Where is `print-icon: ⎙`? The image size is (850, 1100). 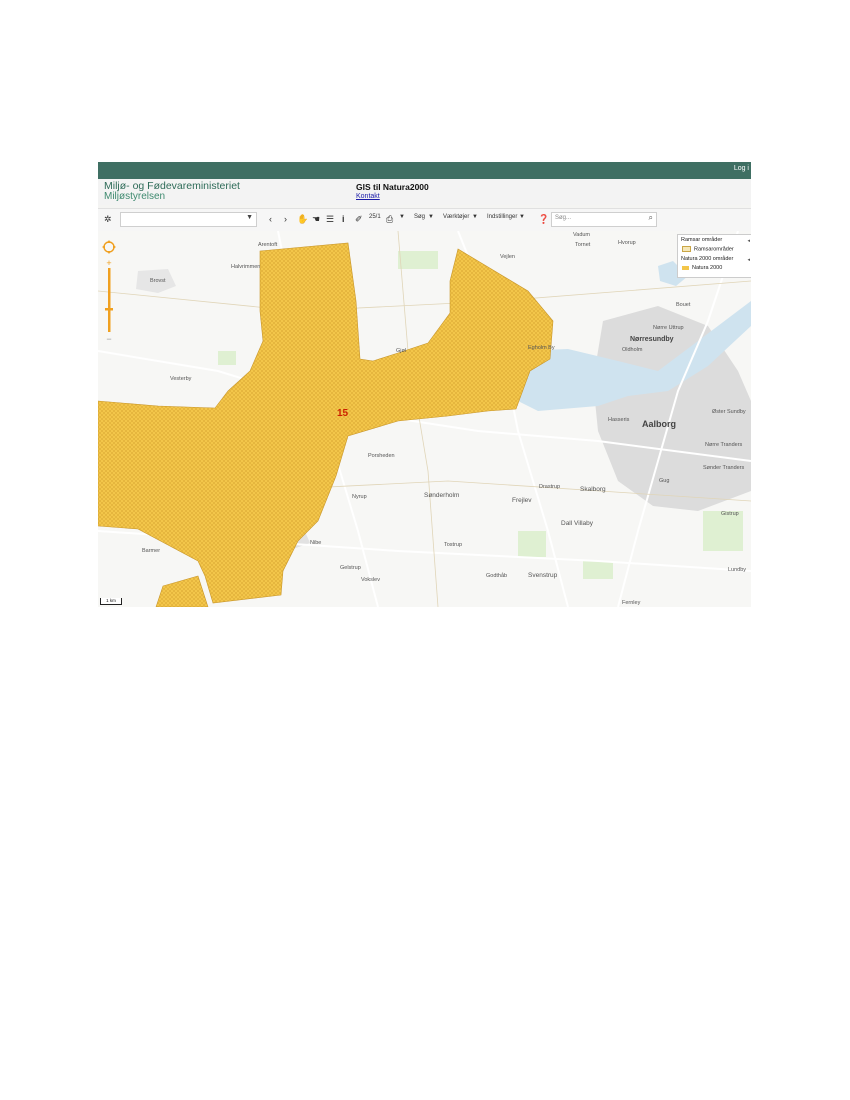 print-icon: ⎙ is located at coordinates (389, 219).